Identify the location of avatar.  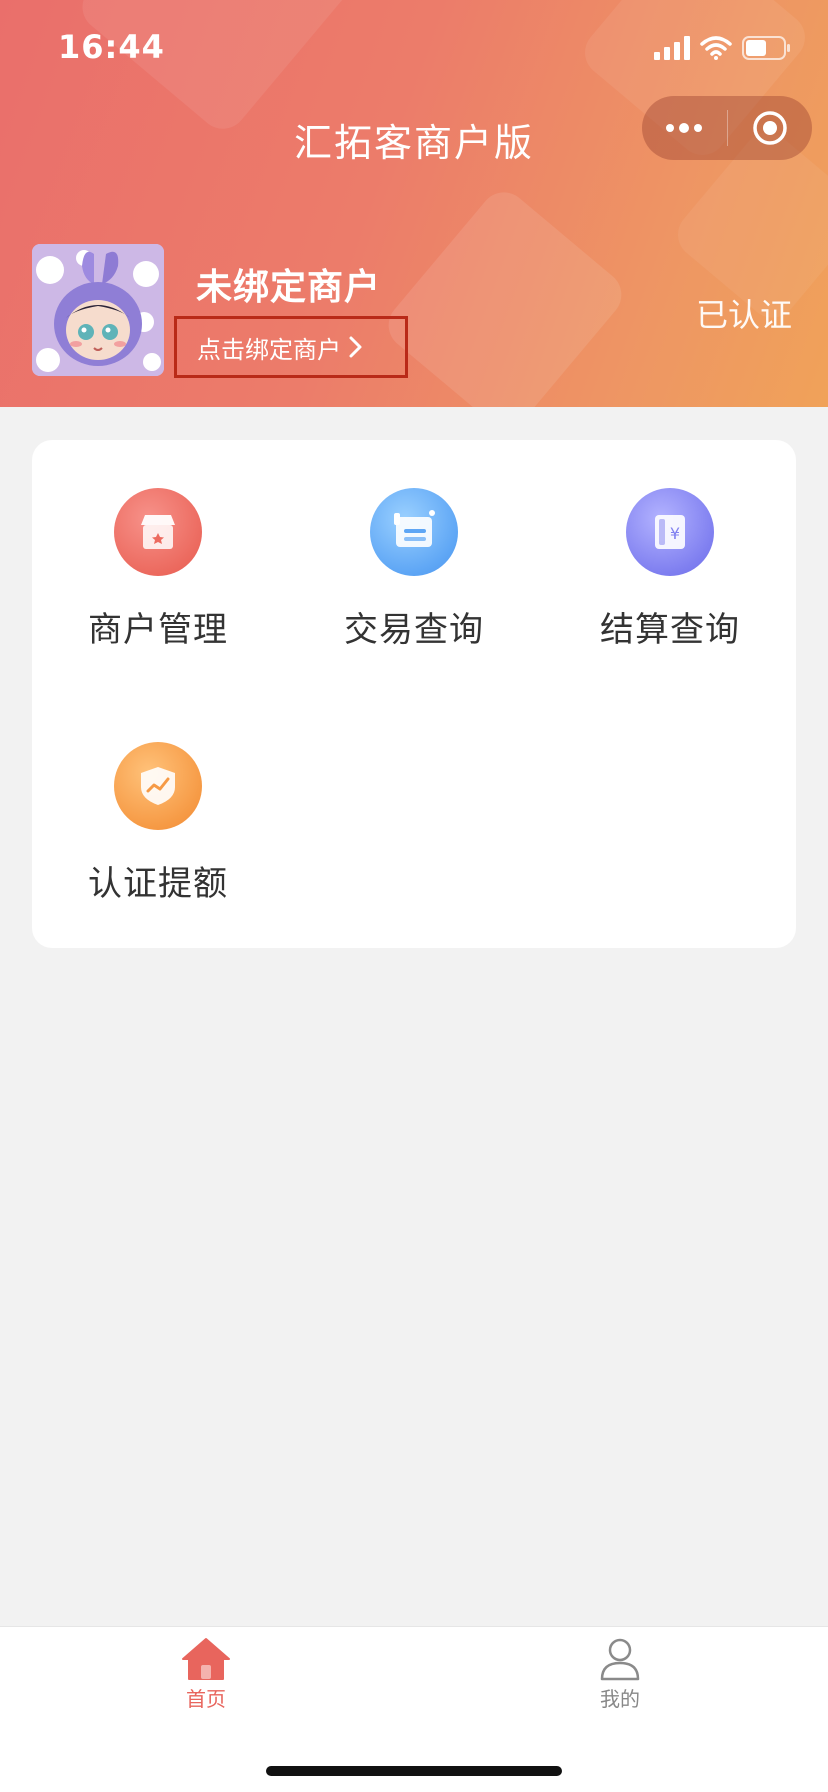
(98, 310).